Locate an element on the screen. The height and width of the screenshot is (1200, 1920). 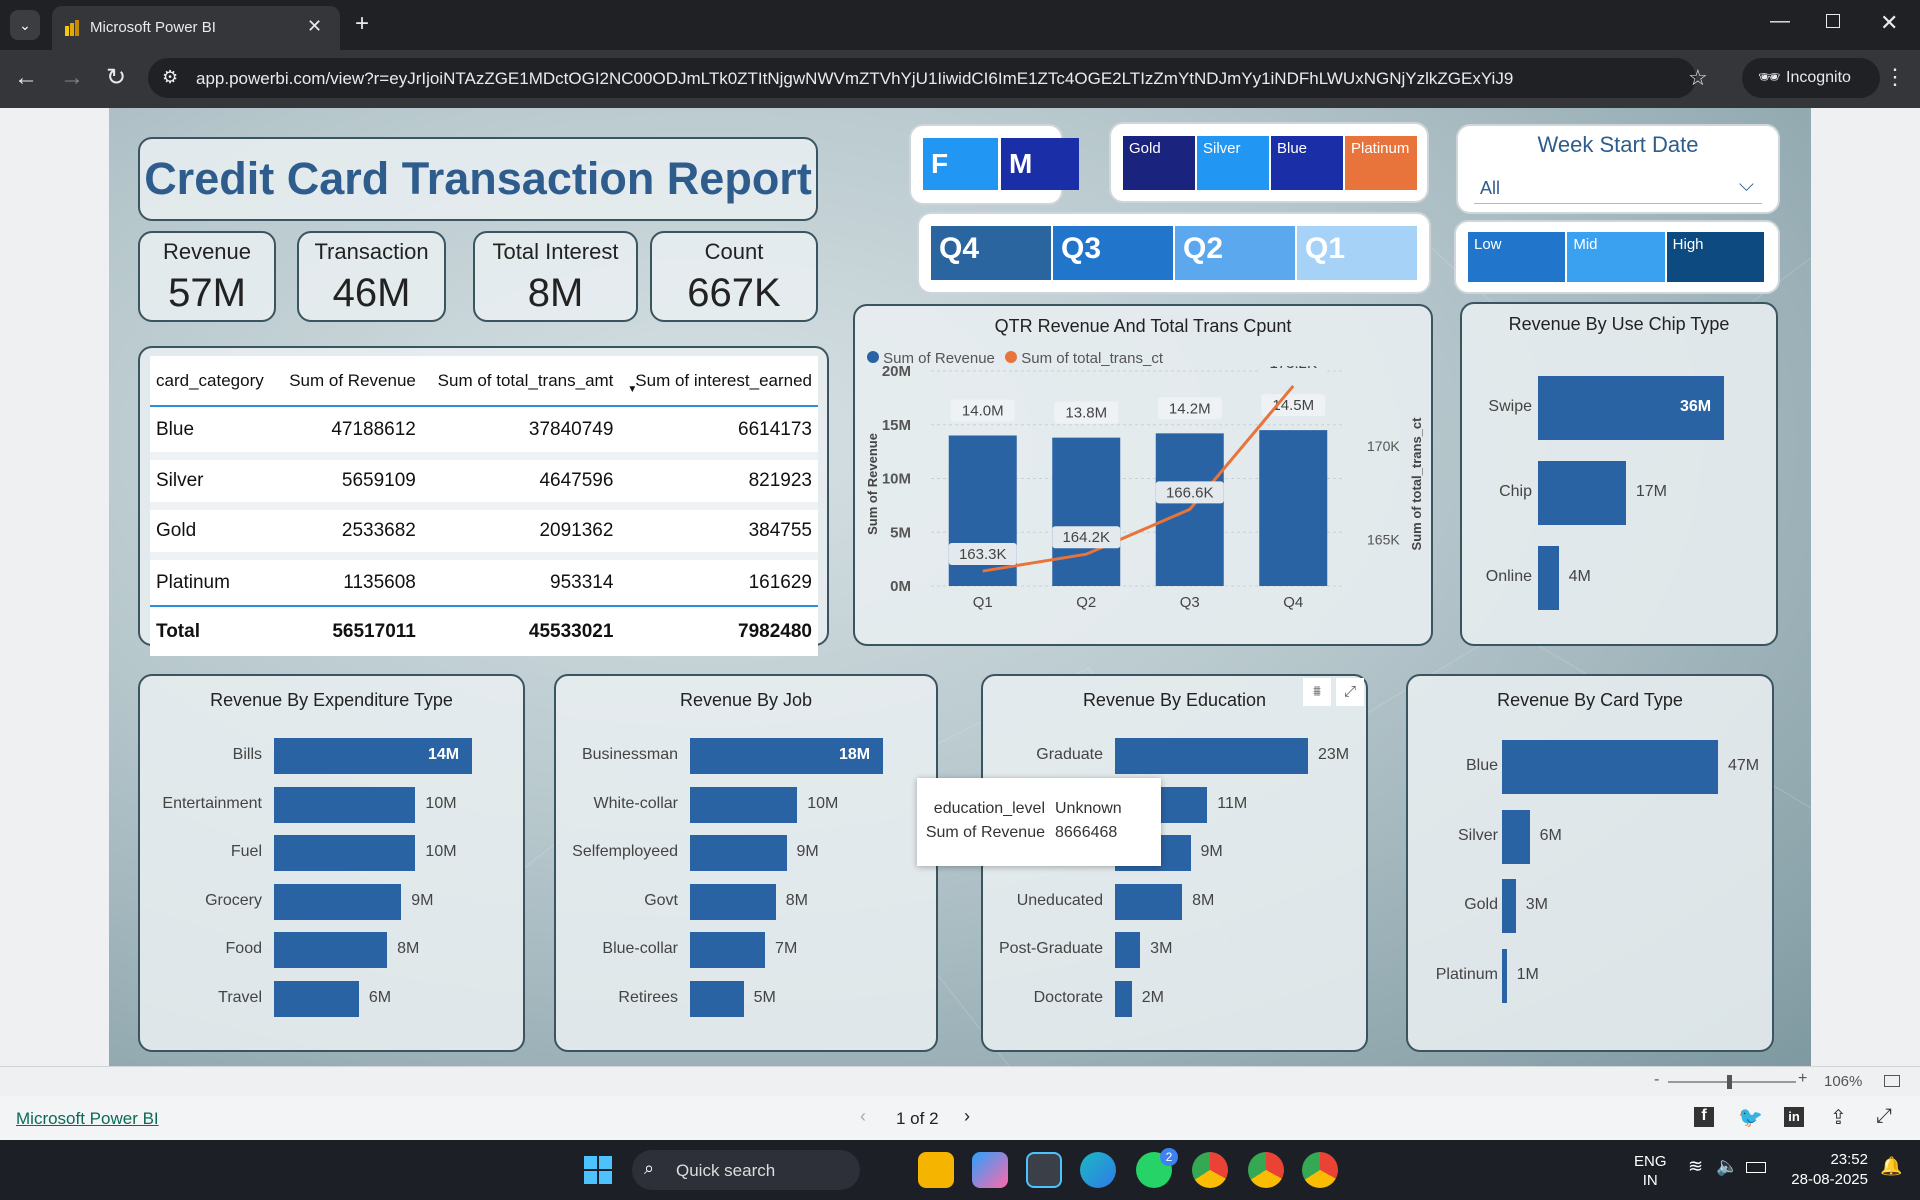
card-button-blue: Blue is located at coordinates (1307, 163).